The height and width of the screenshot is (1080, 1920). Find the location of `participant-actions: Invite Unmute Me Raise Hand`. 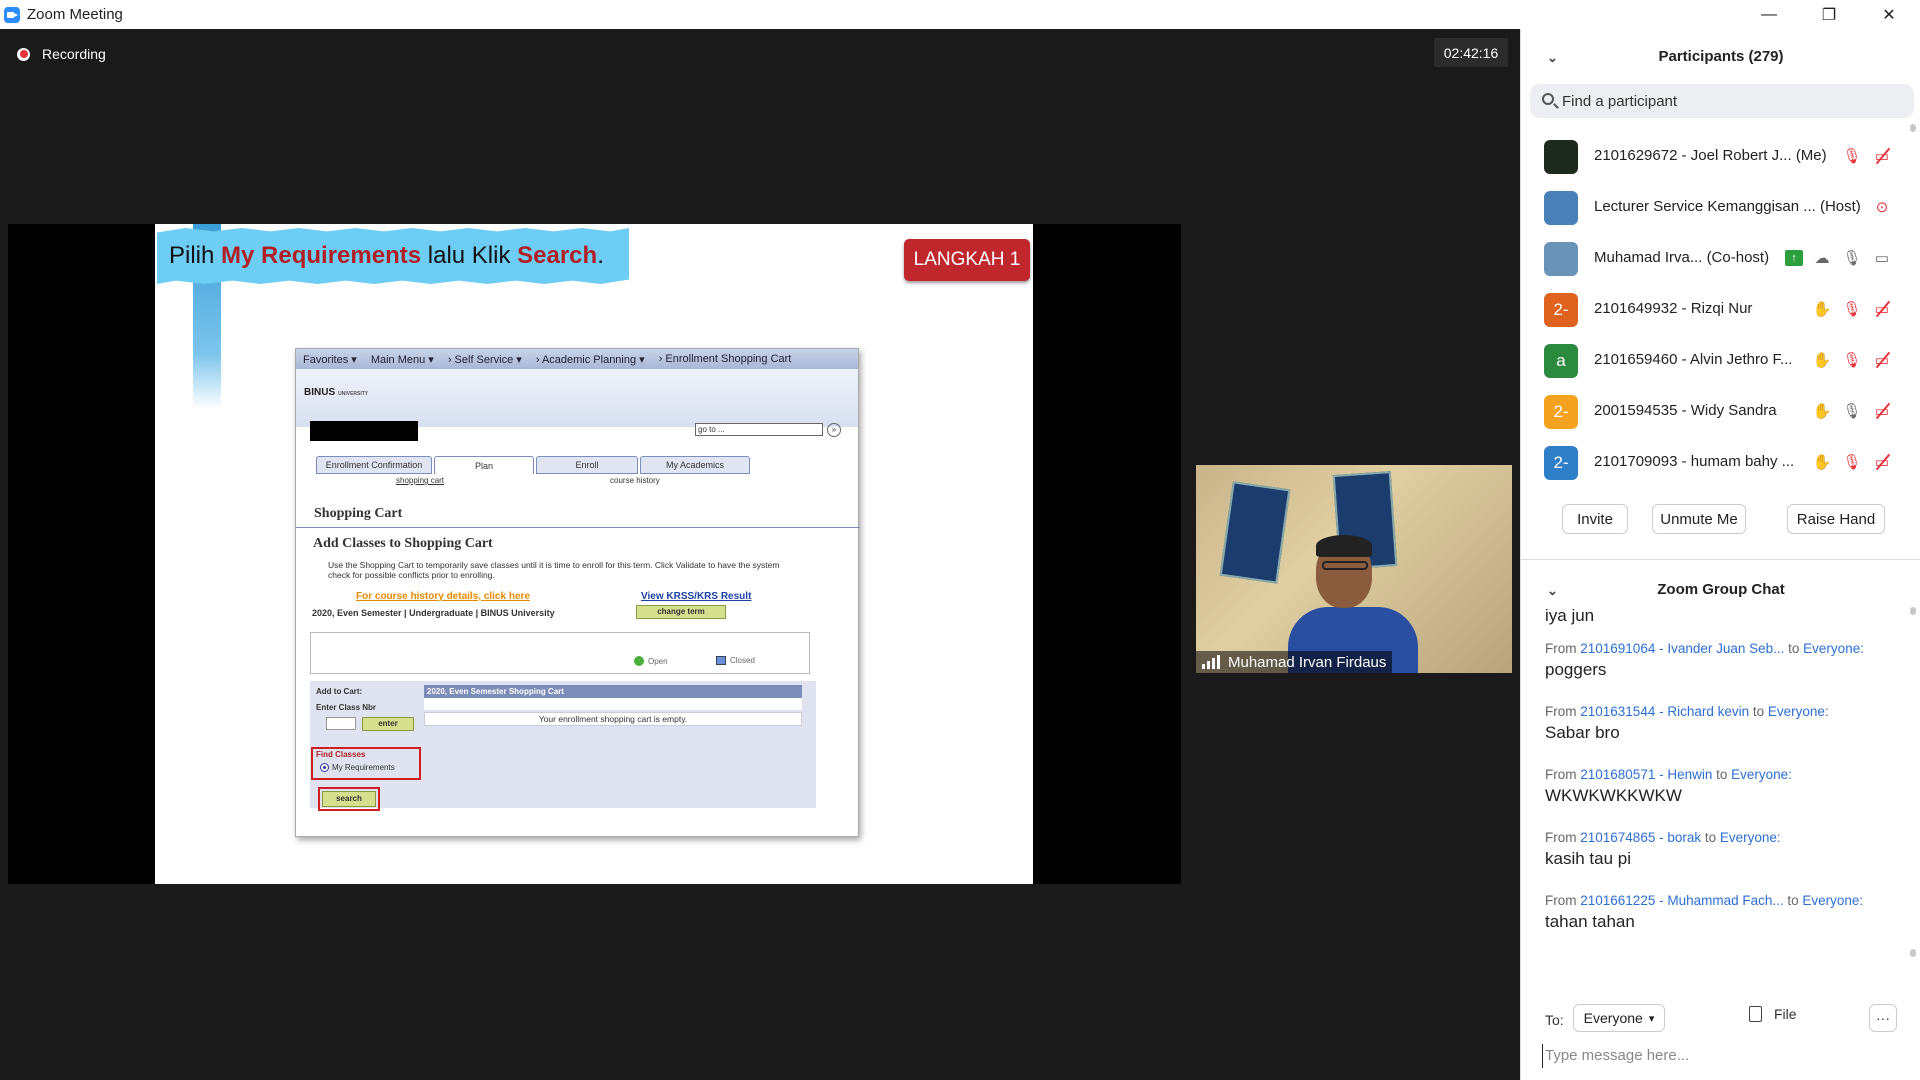

participant-actions: Invite Unmute Me Raise Hand is located at coordinates (1720, 521).